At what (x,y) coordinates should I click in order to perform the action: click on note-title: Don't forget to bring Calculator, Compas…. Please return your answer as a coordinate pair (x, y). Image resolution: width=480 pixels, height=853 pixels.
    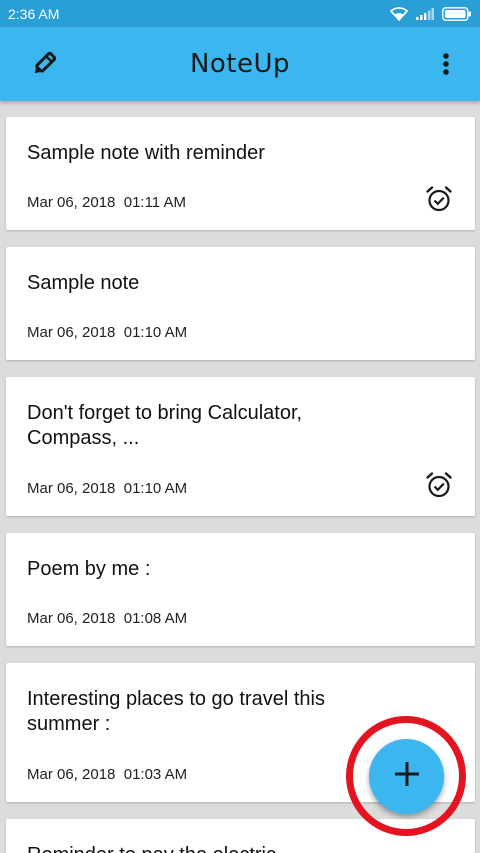
    Looking at the image, I should click on (165, 425).